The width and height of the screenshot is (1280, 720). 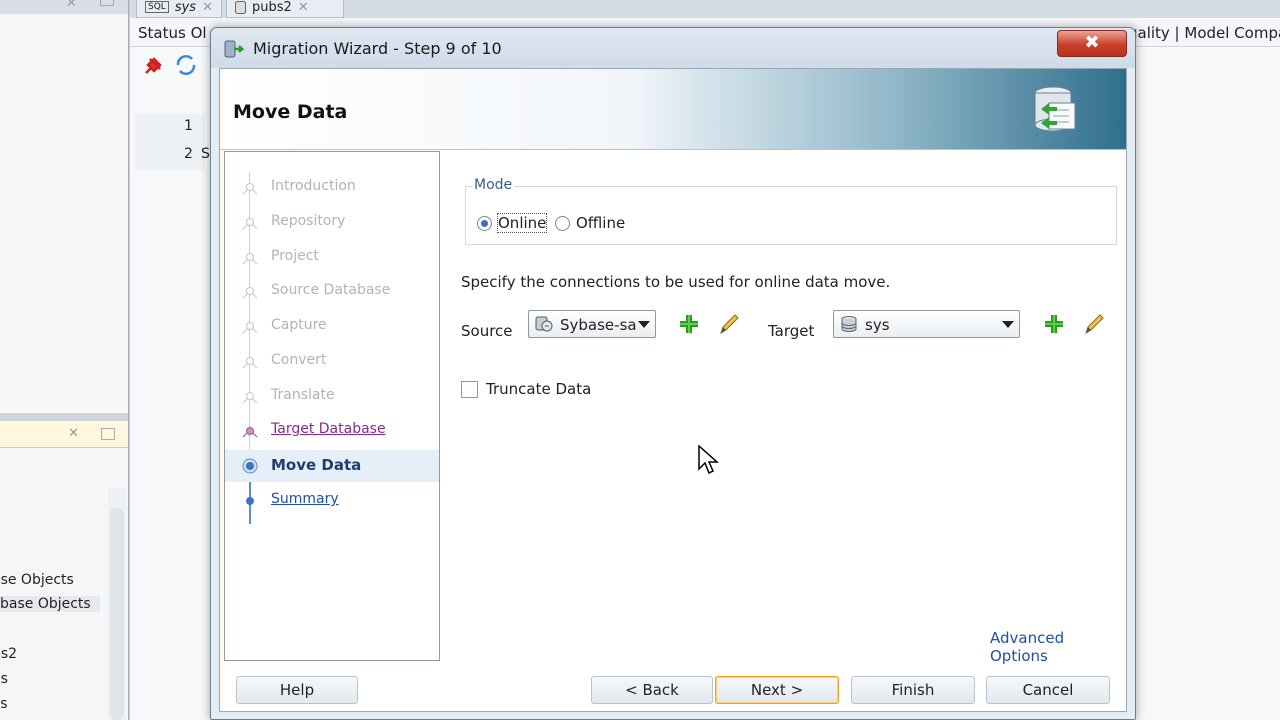 I want to click on wizard-step-source-database: Source Database, so click(x=332, y=292).